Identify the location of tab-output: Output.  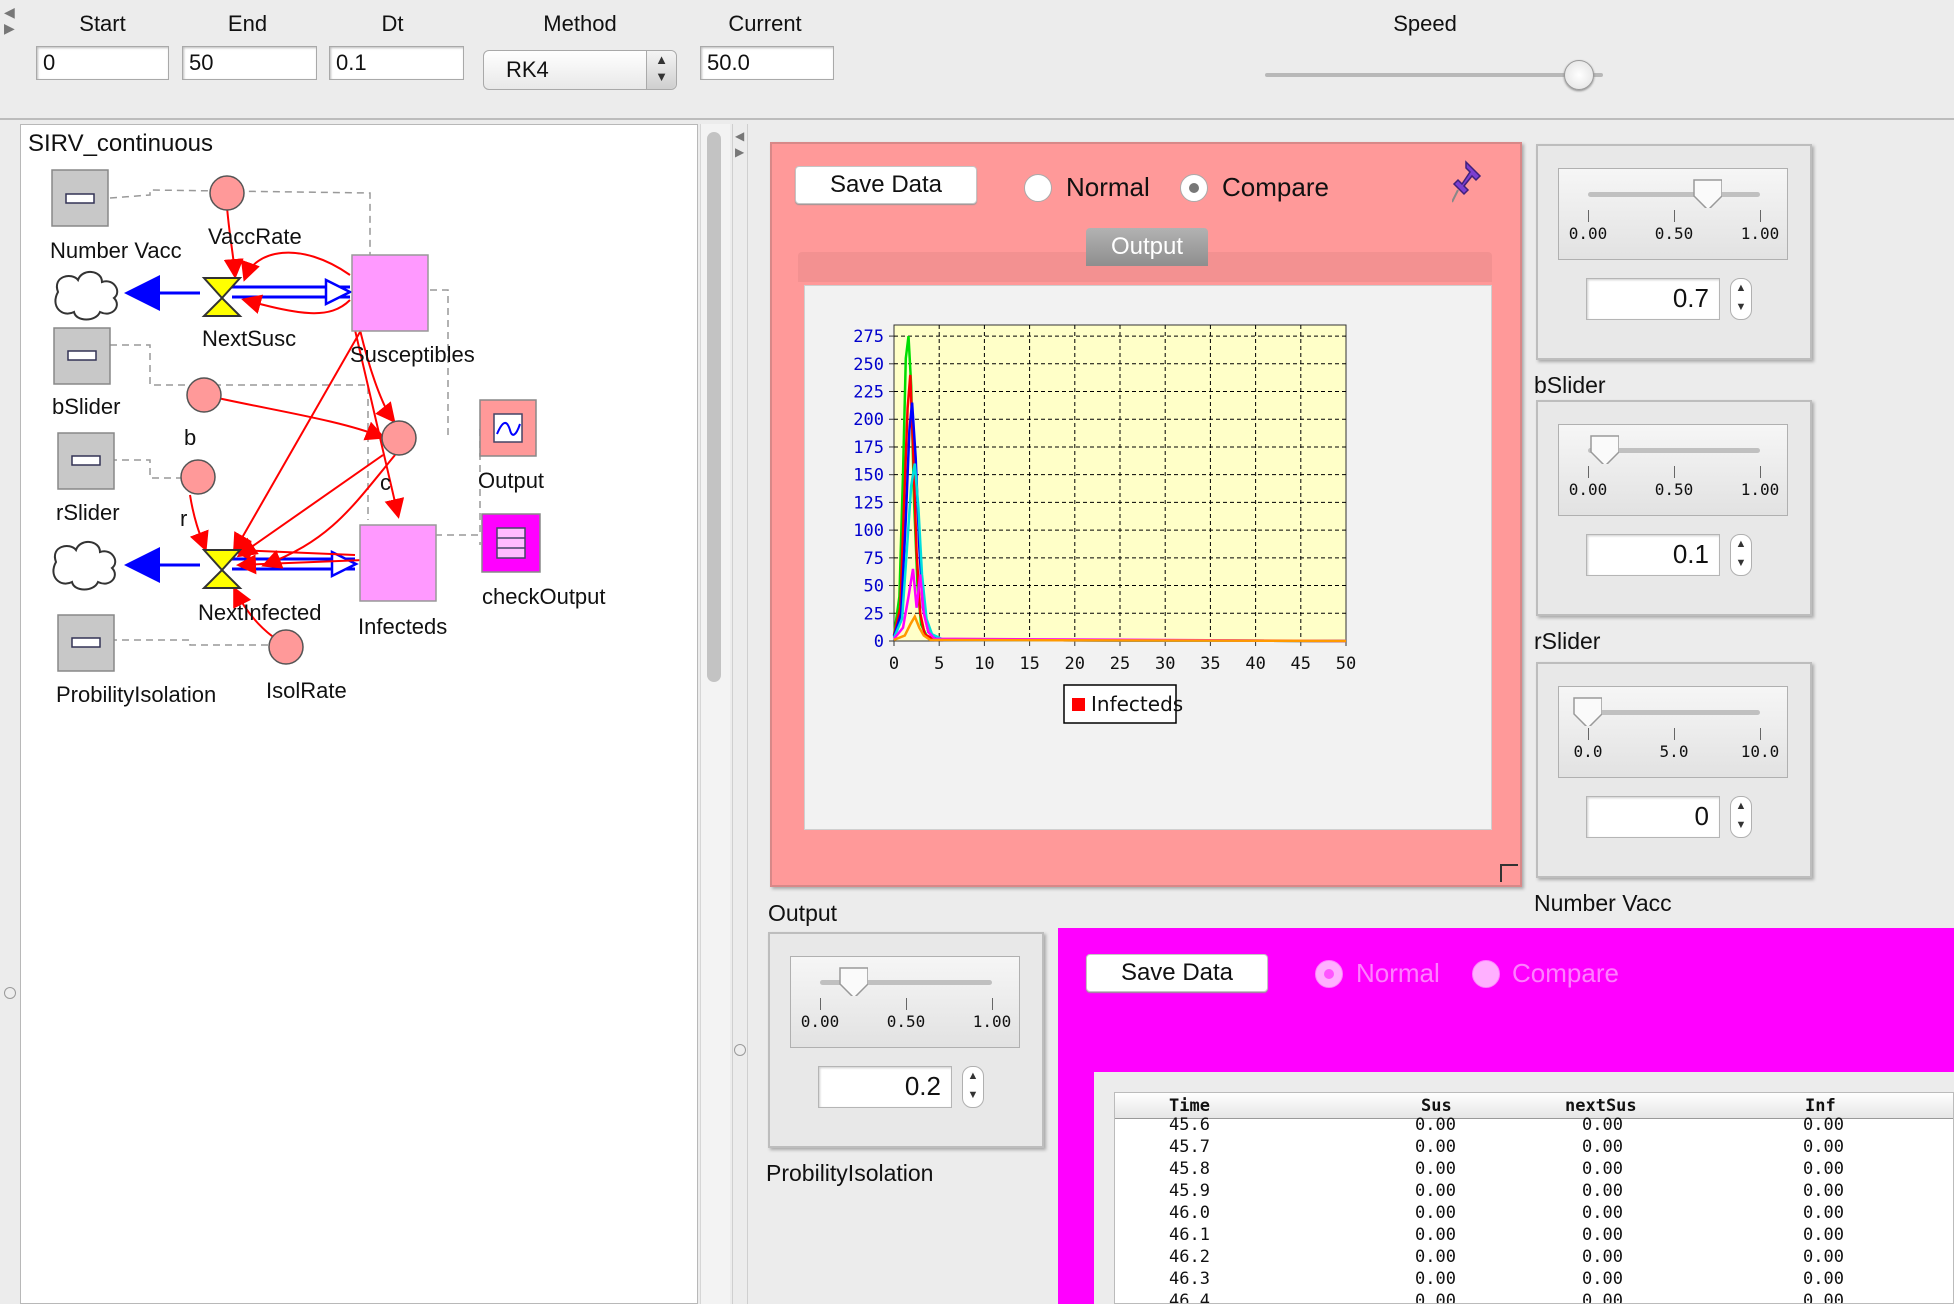
(1147, 247).